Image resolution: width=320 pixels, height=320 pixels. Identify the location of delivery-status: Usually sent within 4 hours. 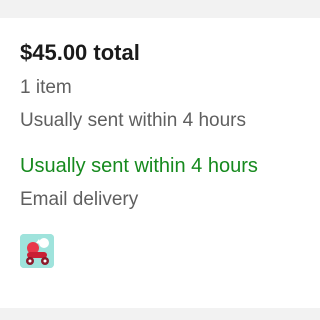
(139, 166).